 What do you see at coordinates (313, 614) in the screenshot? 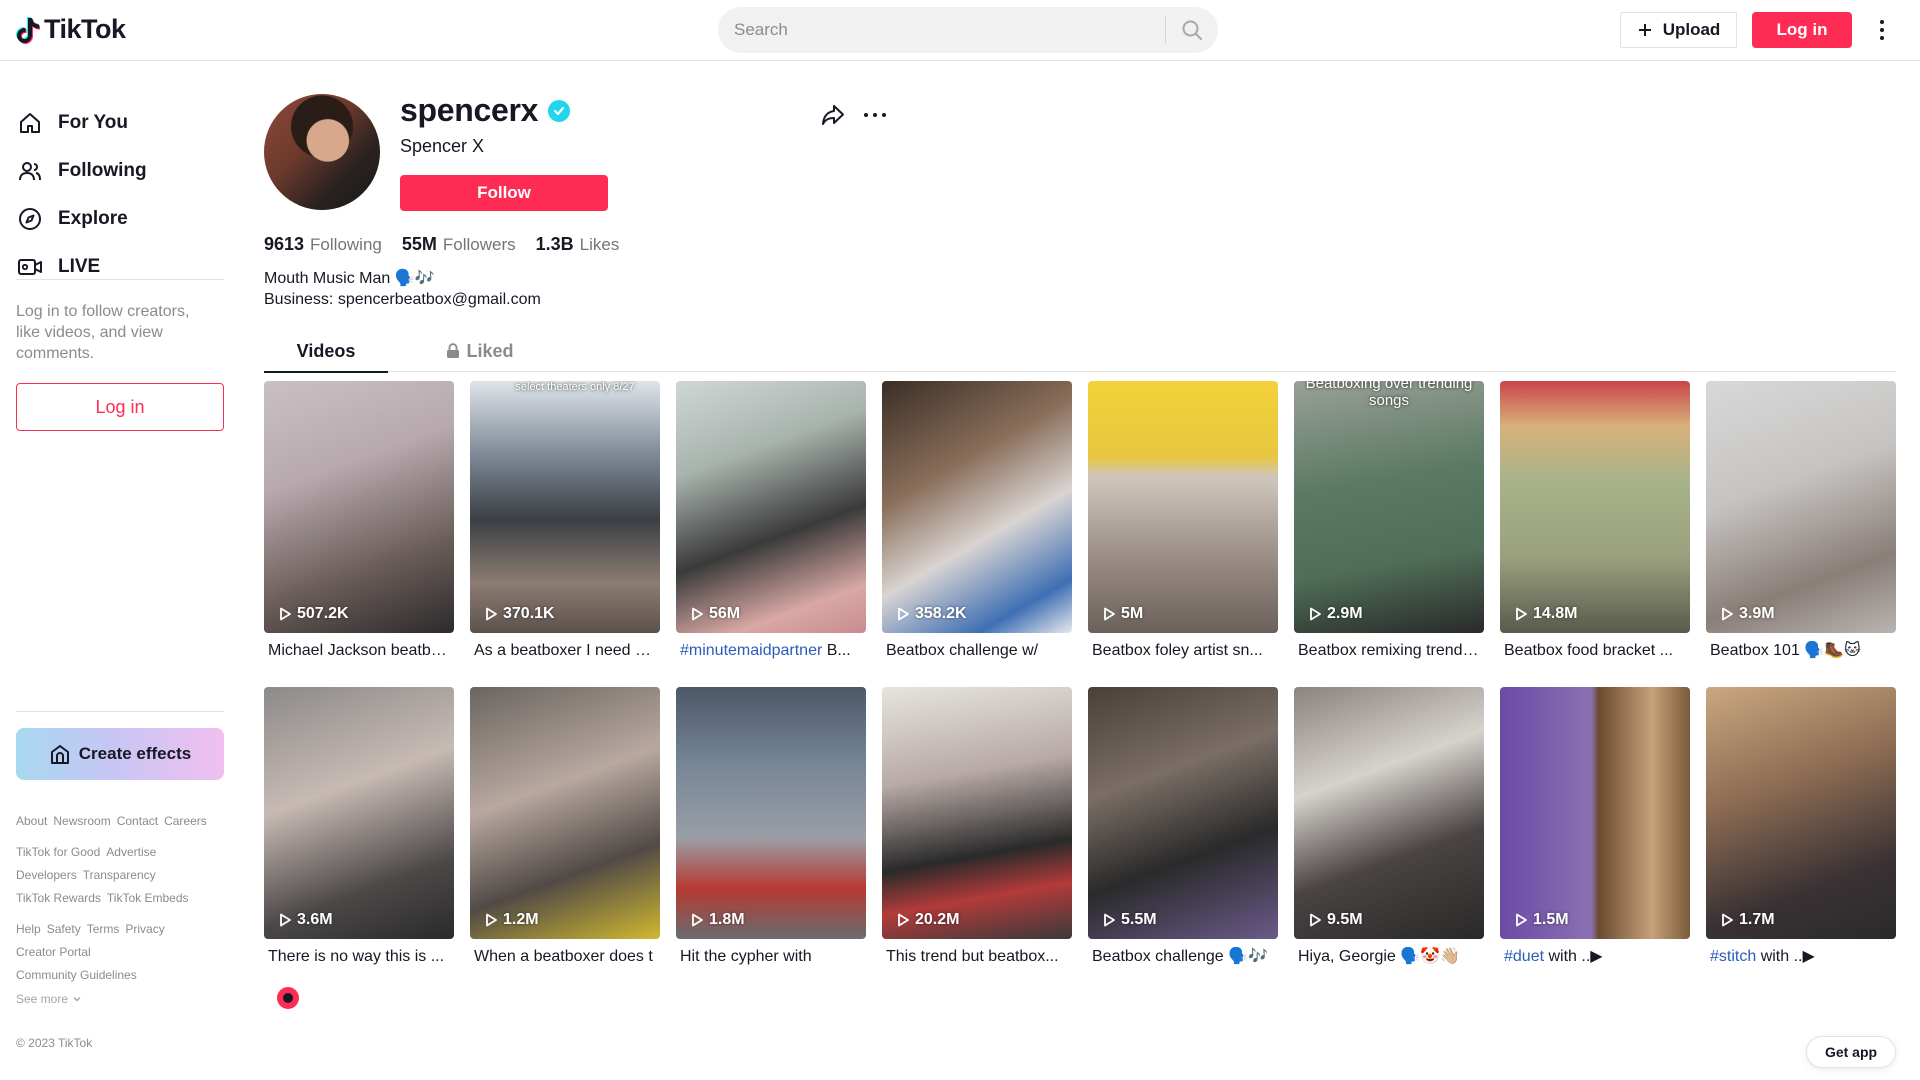
I see `view-count: 507.2K` at bounding box center [313, 614].